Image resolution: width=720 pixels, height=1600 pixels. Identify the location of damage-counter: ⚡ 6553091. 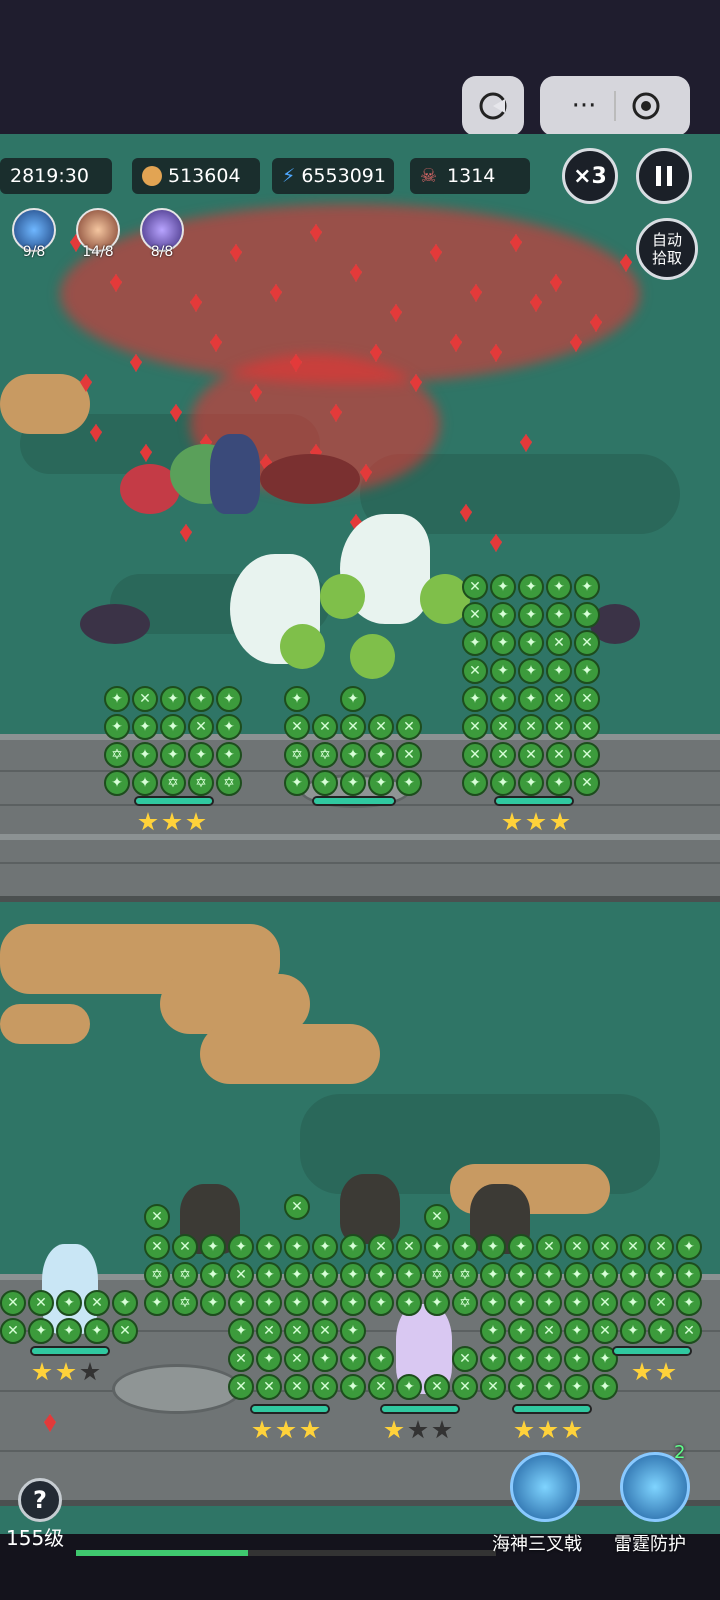
(333, 176).